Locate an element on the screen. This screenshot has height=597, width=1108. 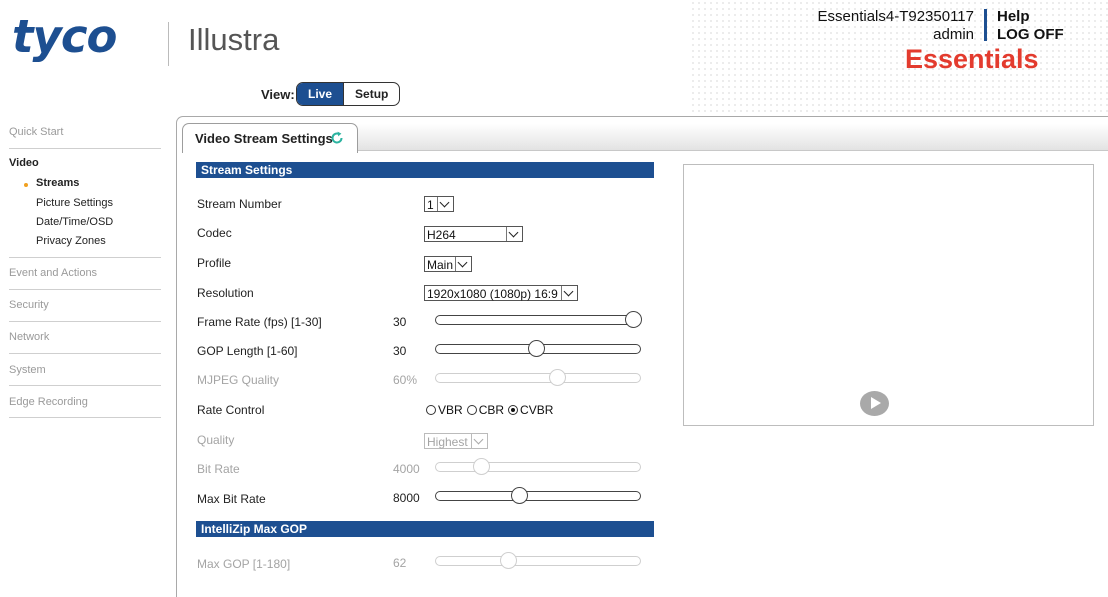
setup-view-button: Setup is located at coordinates (371, 94).